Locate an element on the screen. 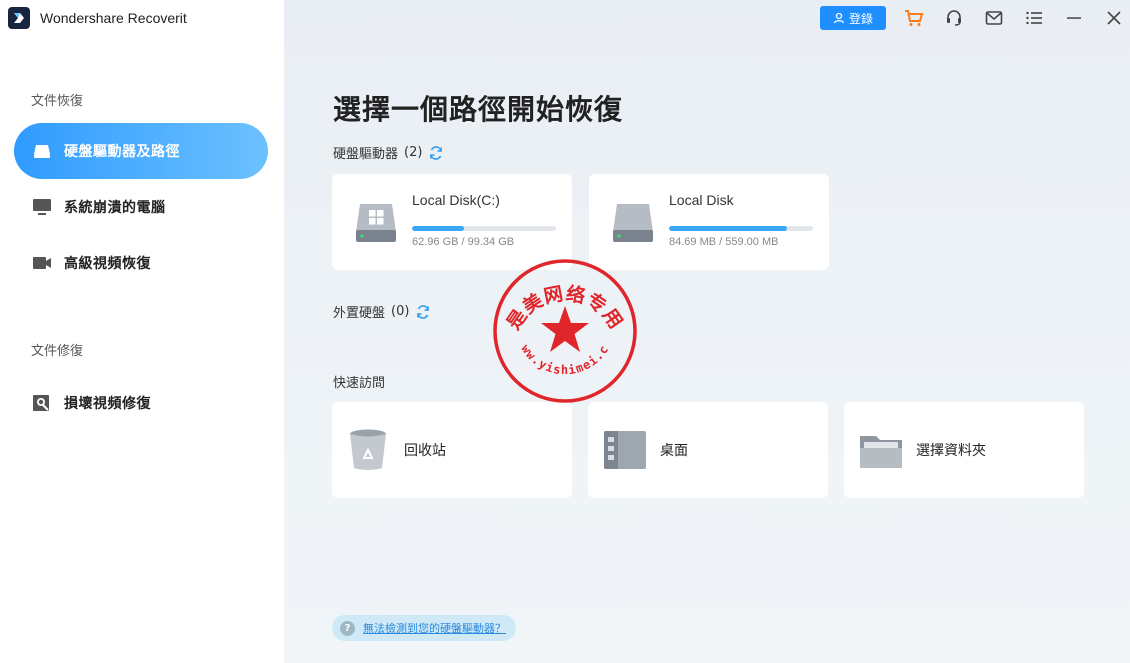 This screenshot has width=1130, height=663. drives-label: 硬盤驅動器 is located at coordinates (366, 154).